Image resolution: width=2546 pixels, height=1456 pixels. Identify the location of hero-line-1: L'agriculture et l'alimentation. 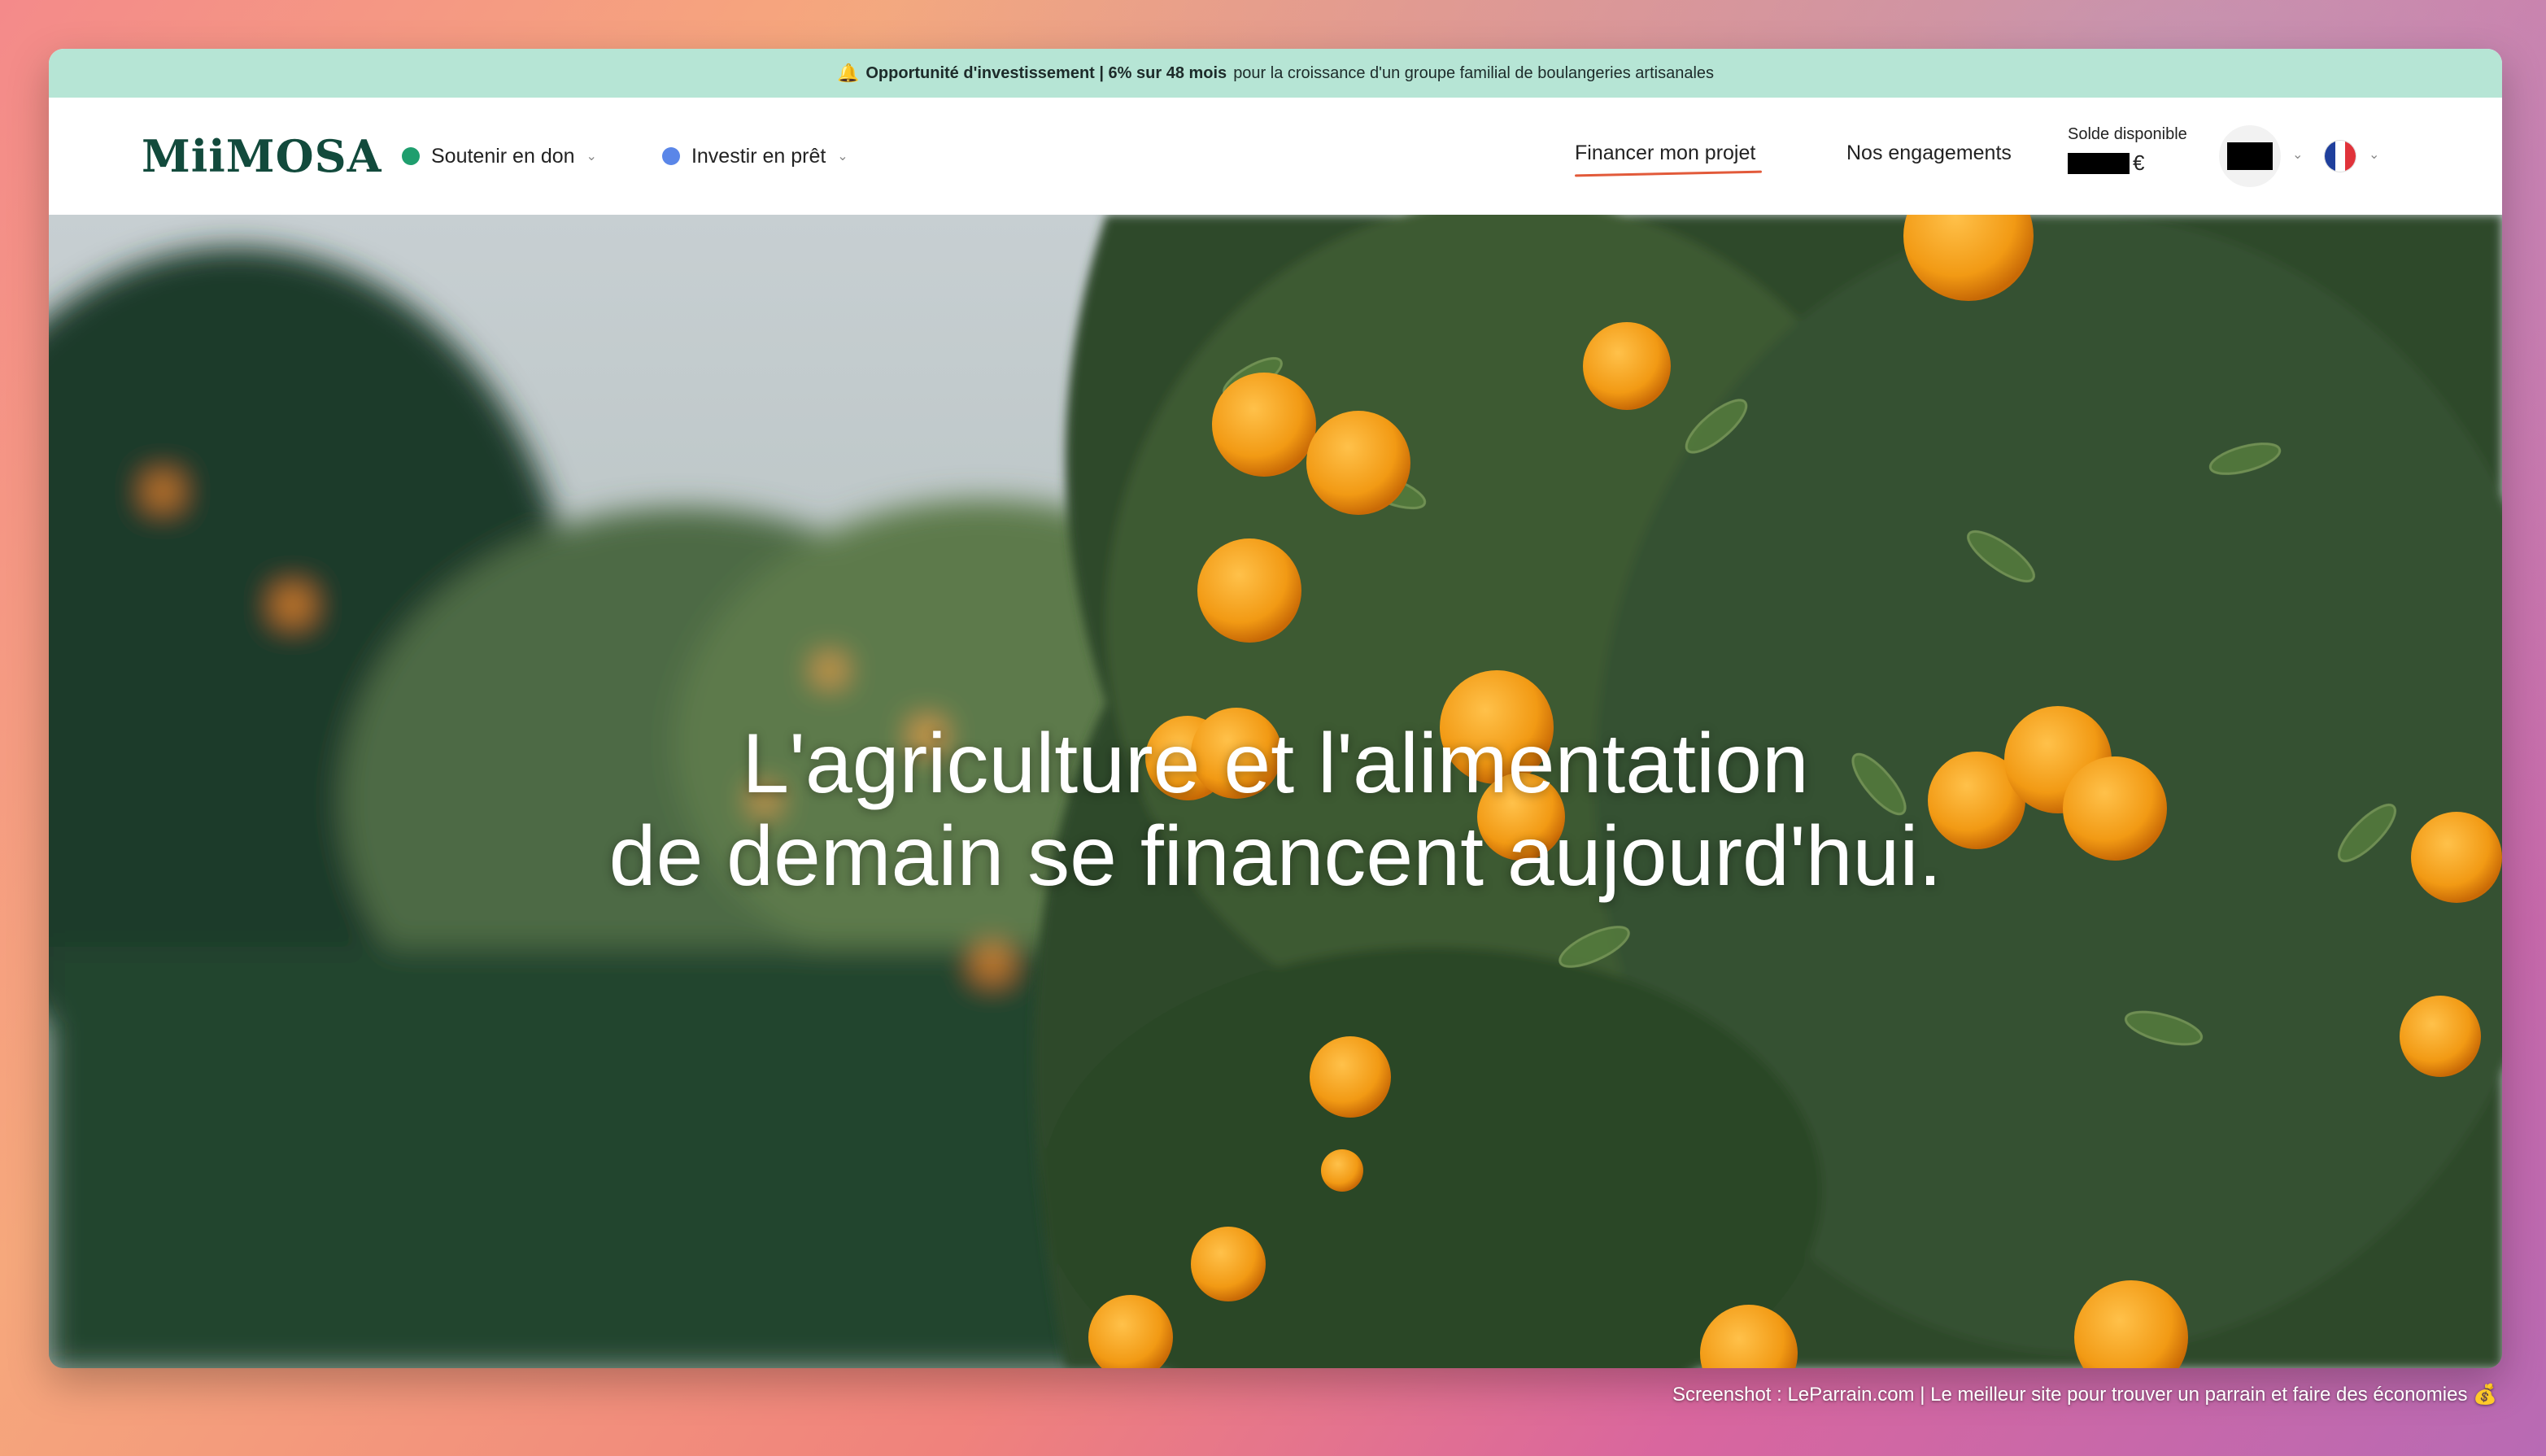
(1275, 764).